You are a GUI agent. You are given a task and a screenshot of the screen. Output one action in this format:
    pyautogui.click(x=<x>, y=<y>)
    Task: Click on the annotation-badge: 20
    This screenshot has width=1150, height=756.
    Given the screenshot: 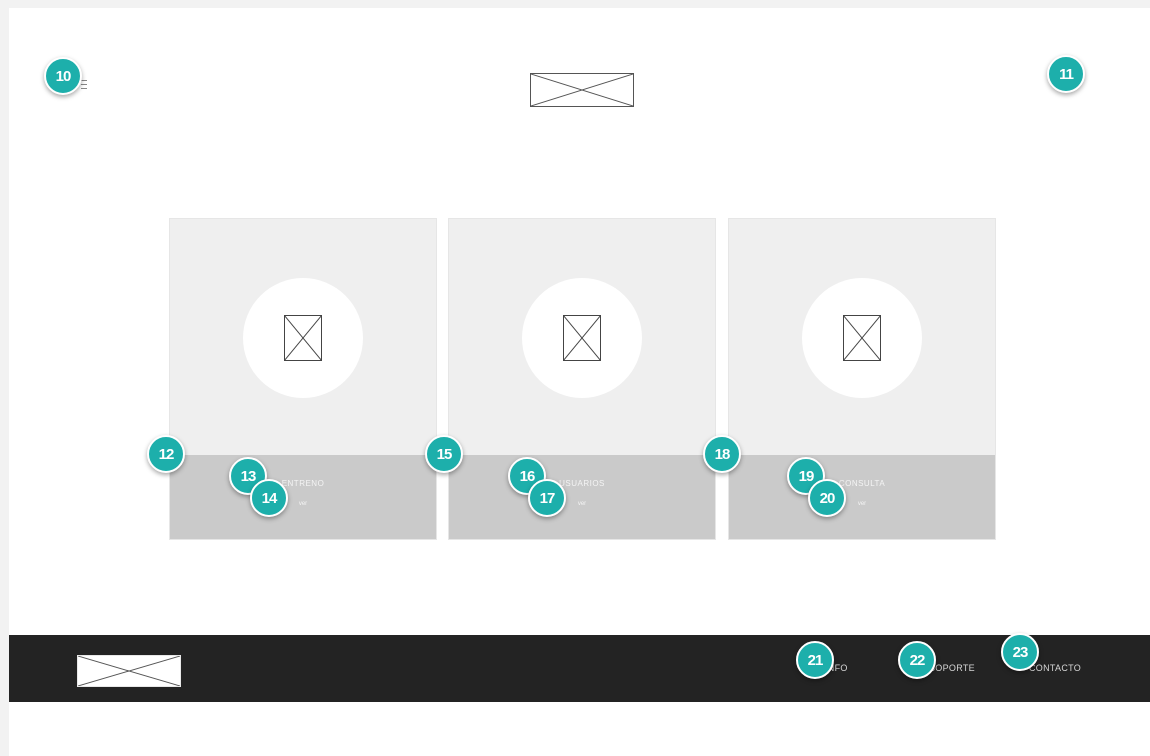 What is the action you would take?
    pyautogui.click(x=827, y=498)
    